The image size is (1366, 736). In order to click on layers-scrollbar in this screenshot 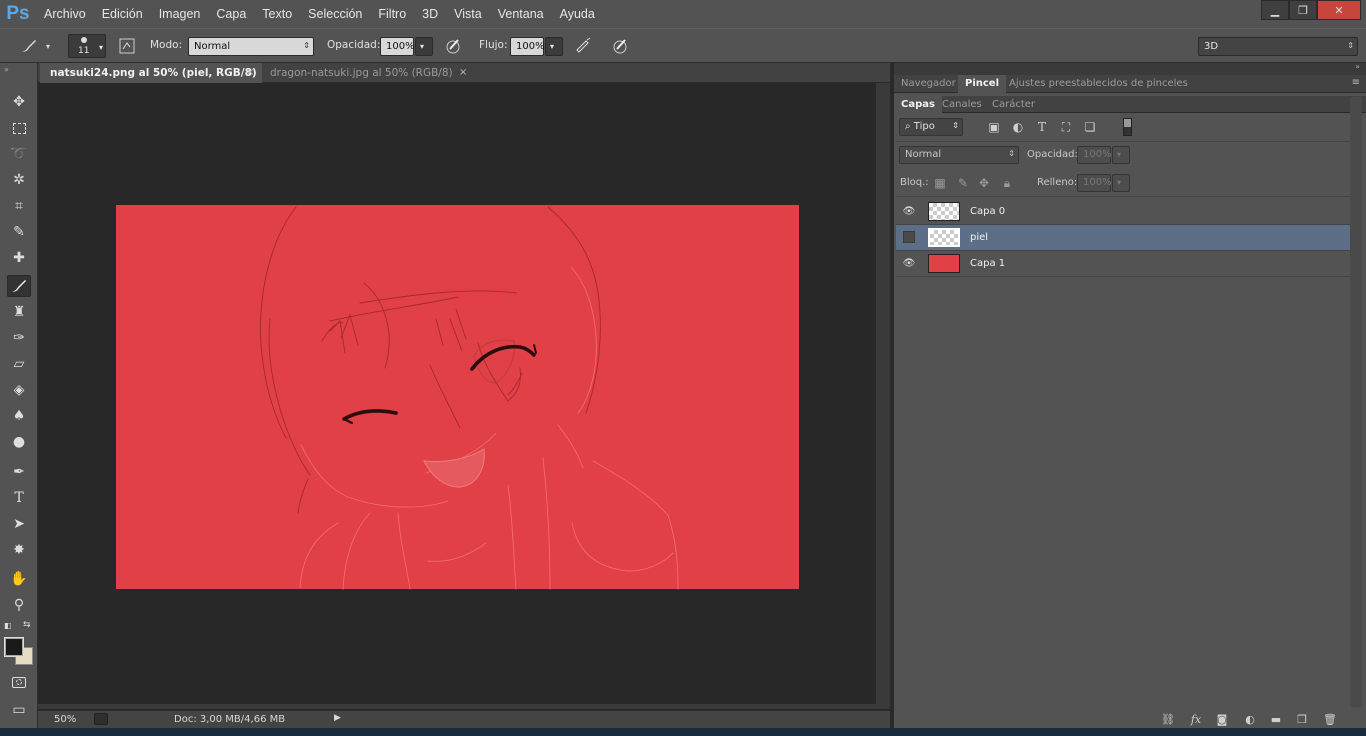, I will do `click(1356, 402)`.